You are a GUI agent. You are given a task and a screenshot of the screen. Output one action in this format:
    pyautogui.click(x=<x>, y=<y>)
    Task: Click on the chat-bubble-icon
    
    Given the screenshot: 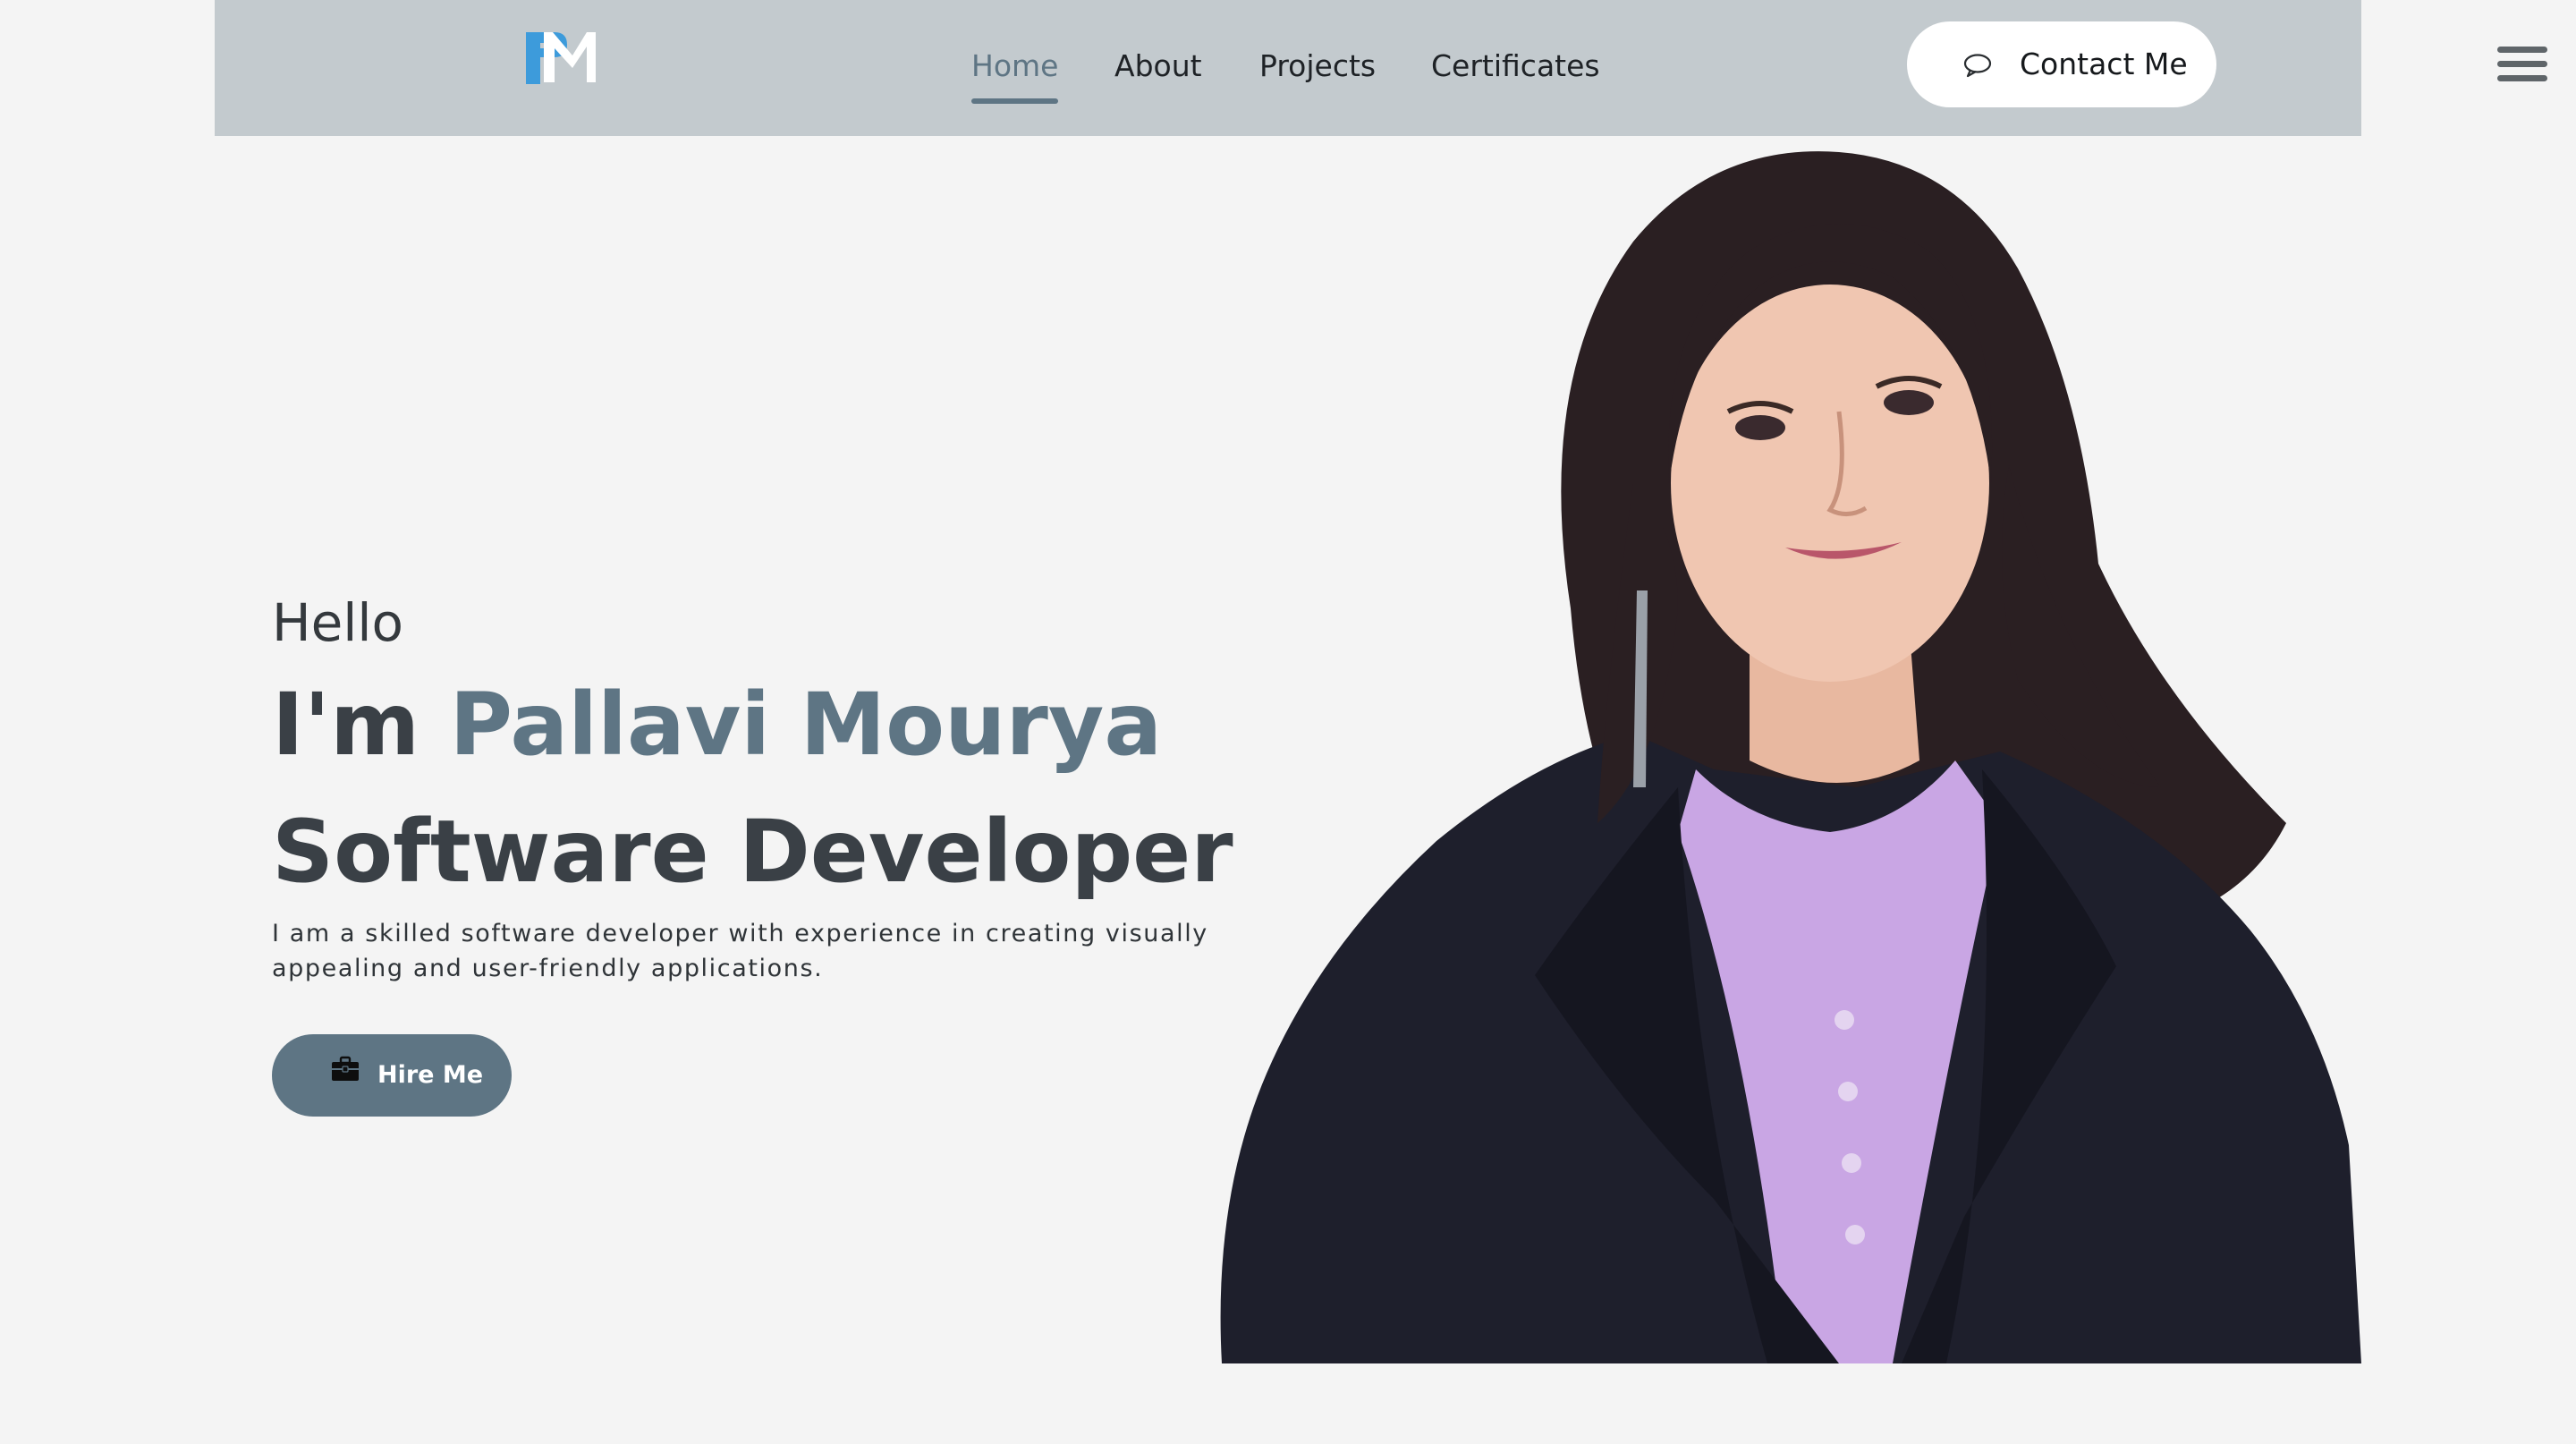 What is the action you would take?
    pyautogui.click(x=1977, y=66)
    